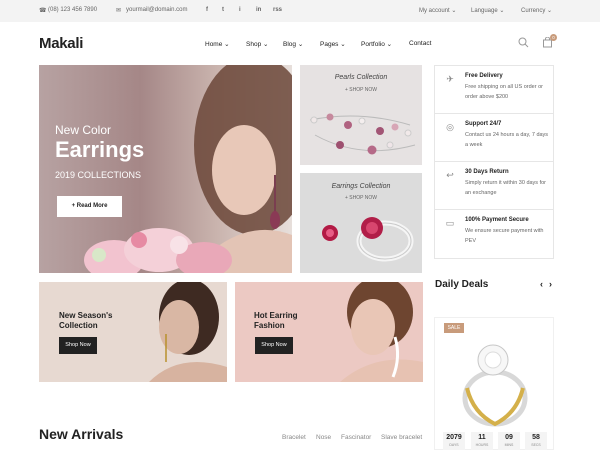 This screenshot has width=600, height=450. I want to click on language-label: Language, so click(484, 11).